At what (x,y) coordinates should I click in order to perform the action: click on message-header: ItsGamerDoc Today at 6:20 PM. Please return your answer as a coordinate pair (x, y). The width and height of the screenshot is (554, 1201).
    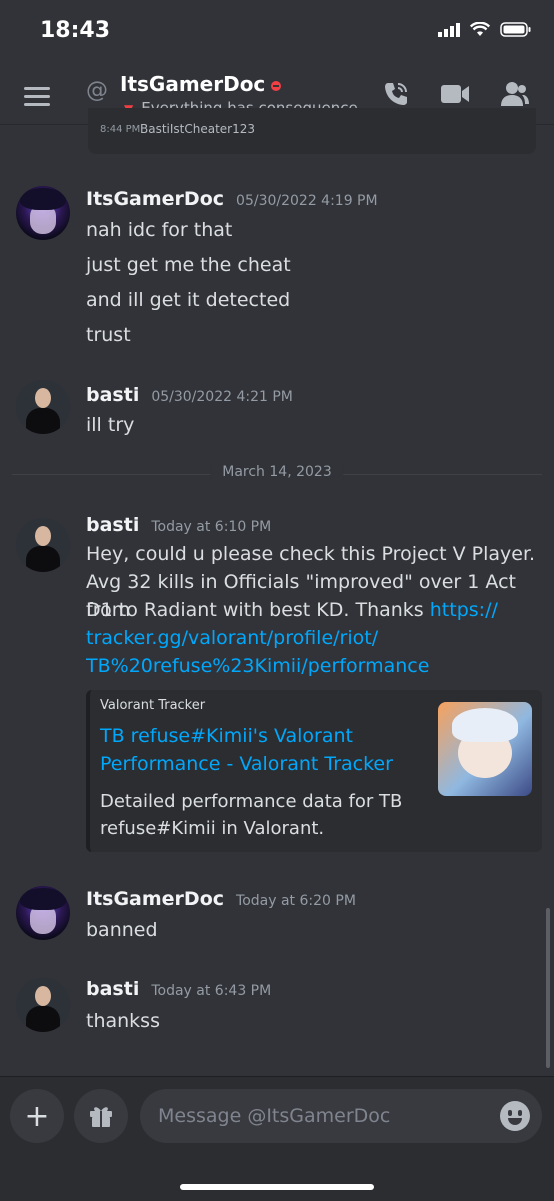
    Looking at the image, I should click on (221, 899).